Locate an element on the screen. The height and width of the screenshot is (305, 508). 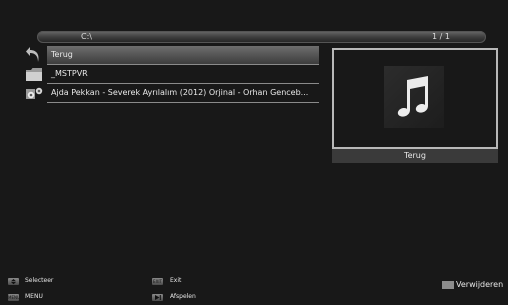
menu-hint: MENU is located at coordinates (34, 296).